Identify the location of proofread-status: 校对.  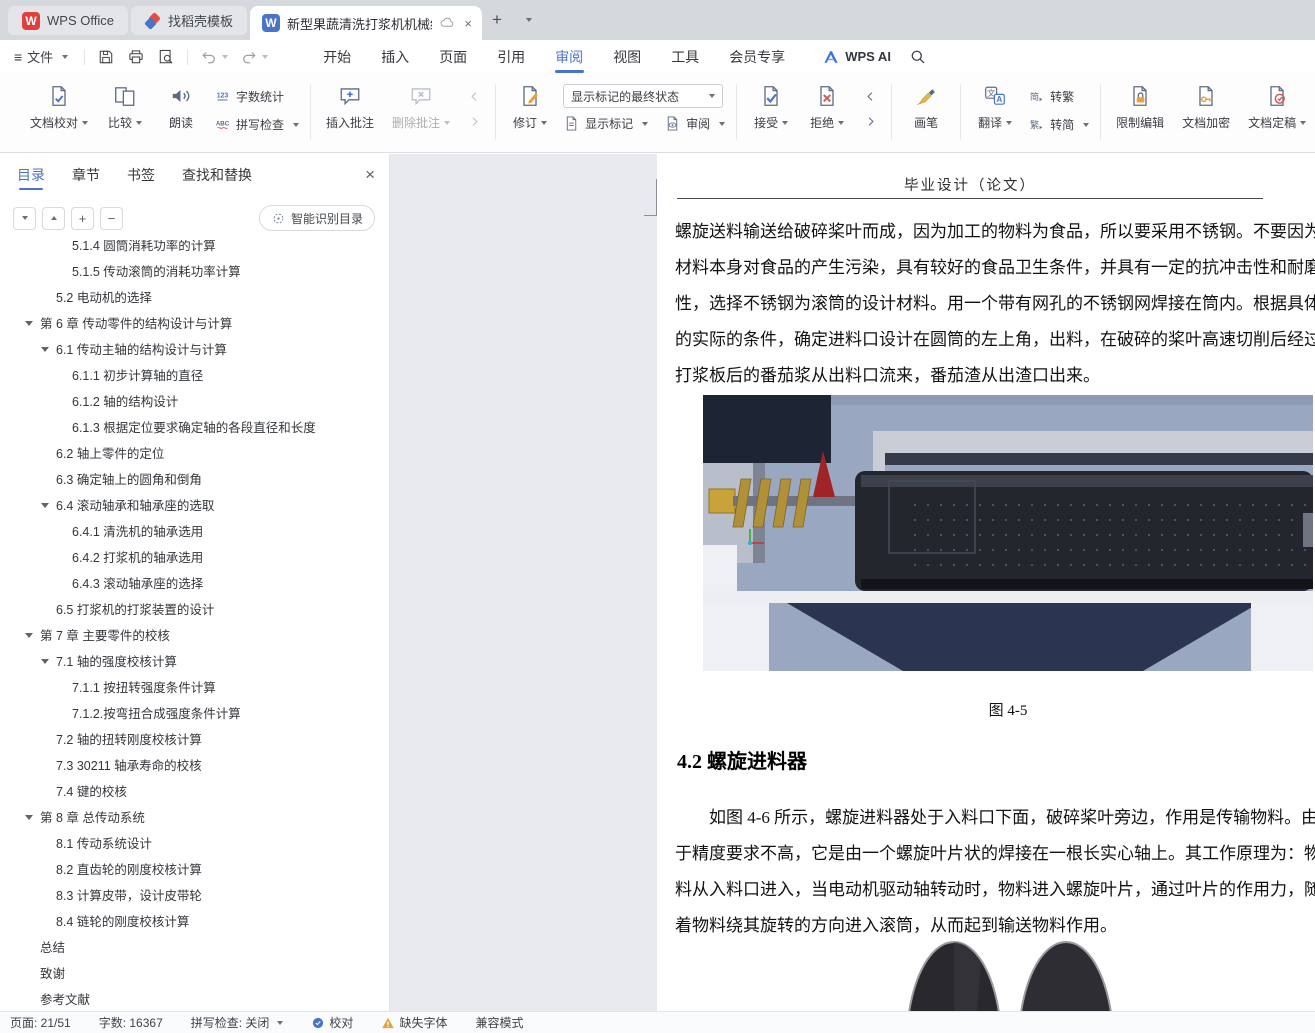
(332, 1022).